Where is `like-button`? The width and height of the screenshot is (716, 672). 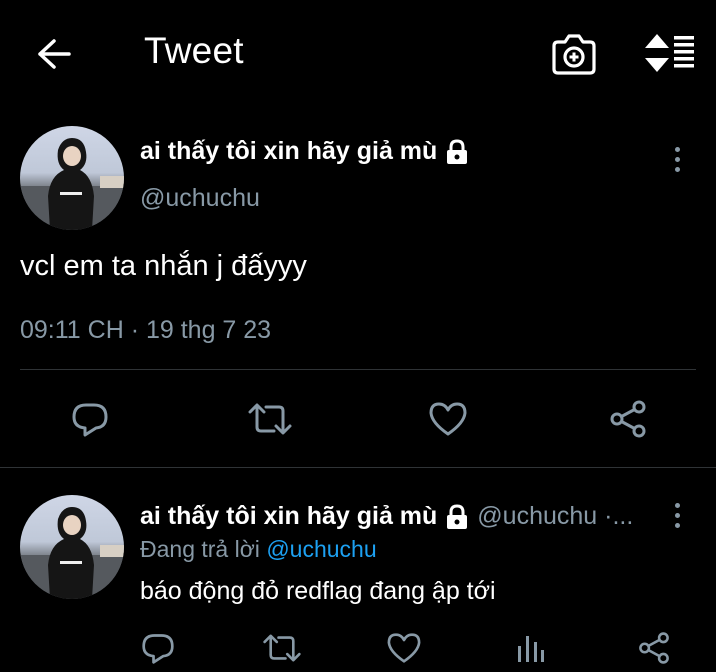 like-button is located at coordinates (448, 419).